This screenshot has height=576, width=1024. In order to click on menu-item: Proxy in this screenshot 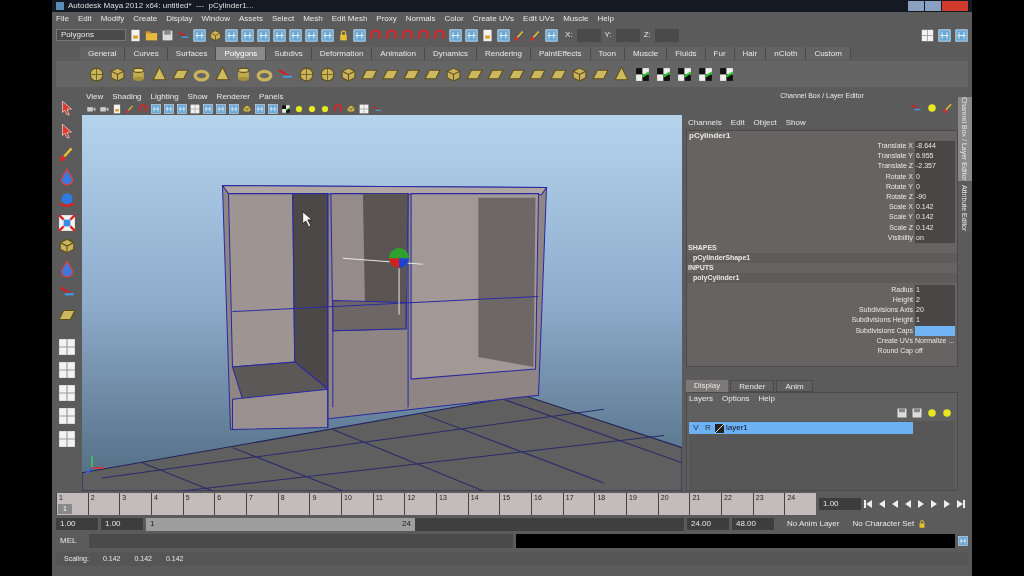, I will do `click(386, 18)`.